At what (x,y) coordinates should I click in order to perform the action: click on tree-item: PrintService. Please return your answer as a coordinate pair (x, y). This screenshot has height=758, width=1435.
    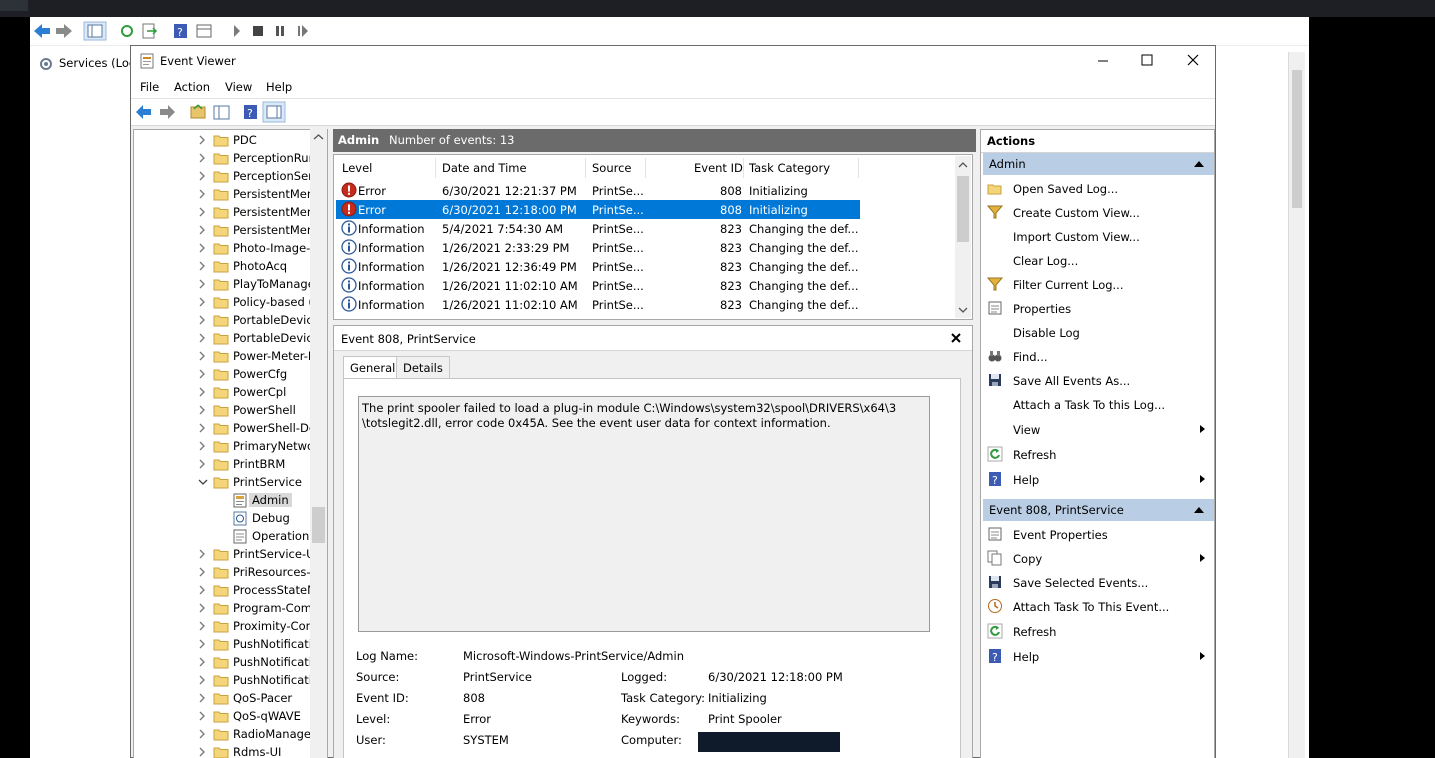
    Looking at the image, I should click on (224, 482).